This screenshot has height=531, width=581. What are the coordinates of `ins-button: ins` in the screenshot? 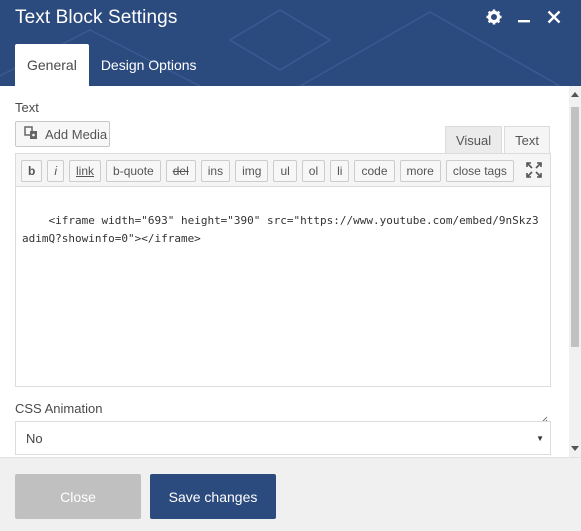 It's located at (215, 170).